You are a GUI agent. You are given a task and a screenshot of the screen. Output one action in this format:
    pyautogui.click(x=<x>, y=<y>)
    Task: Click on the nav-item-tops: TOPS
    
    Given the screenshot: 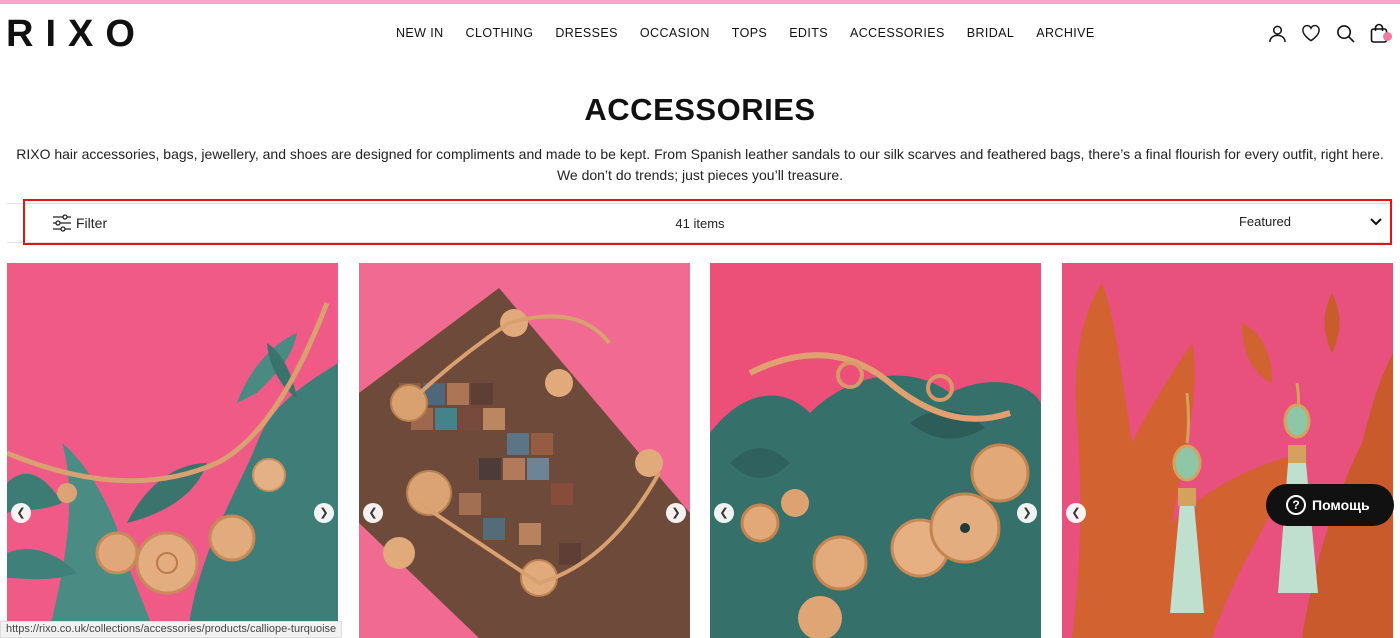 What is the action you would take?
    pyautogui.click(x=749, y=33)
    